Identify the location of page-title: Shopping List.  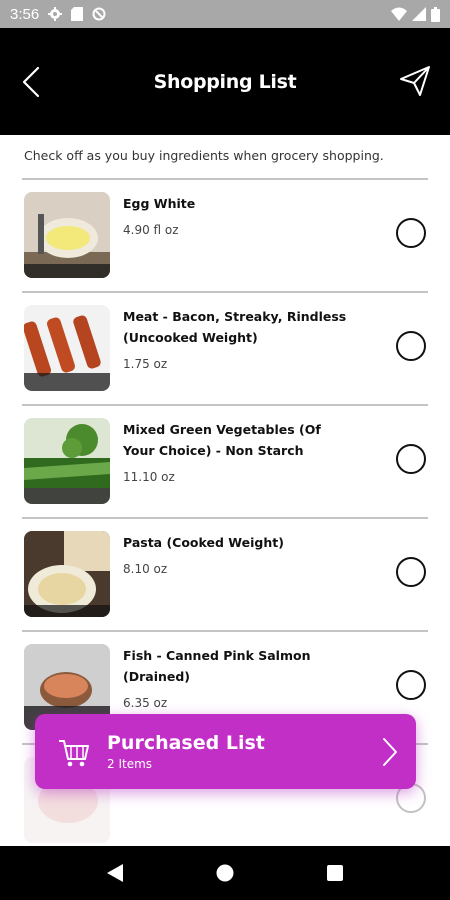
(225, 81).